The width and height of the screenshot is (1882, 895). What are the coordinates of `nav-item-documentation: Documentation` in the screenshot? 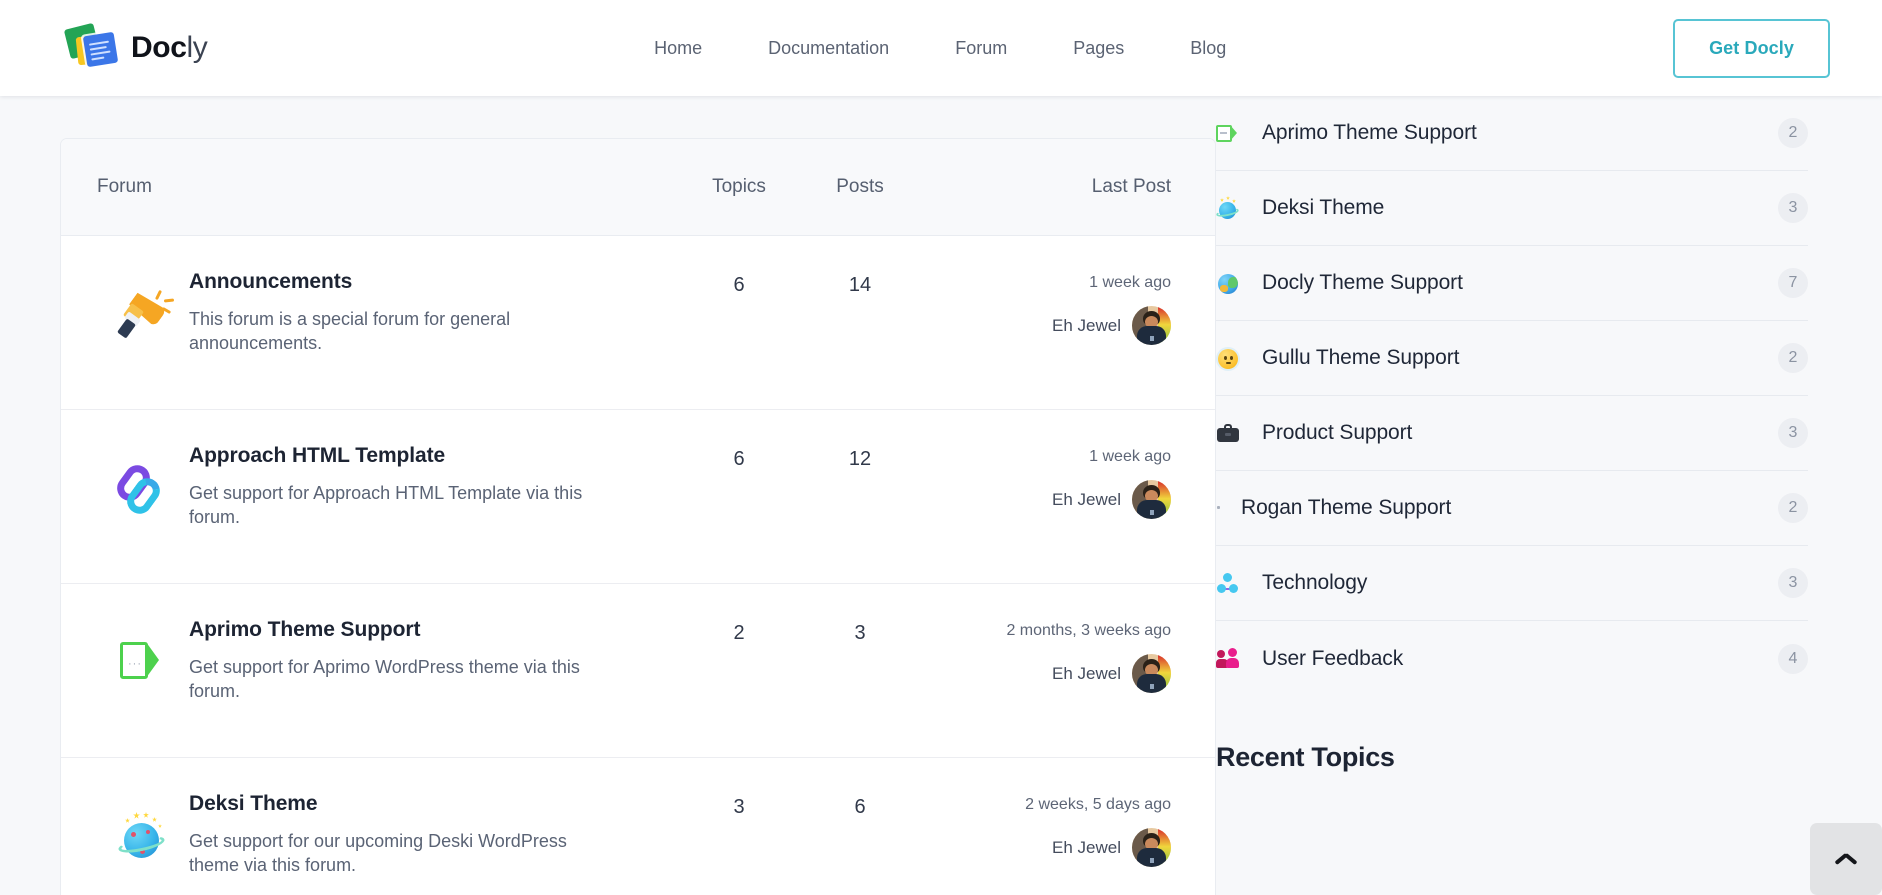 It's located at (828, 48).